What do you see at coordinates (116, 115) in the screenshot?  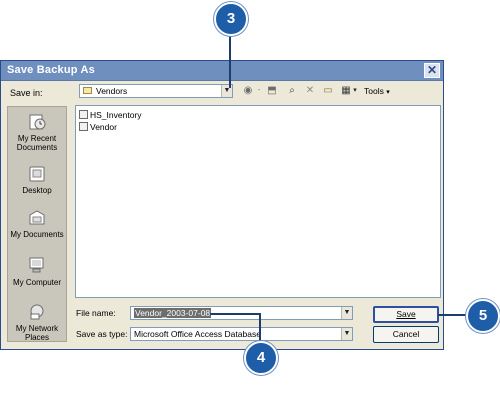 I see `file-name: HS_Inventory` at bounding box center [116, 115].